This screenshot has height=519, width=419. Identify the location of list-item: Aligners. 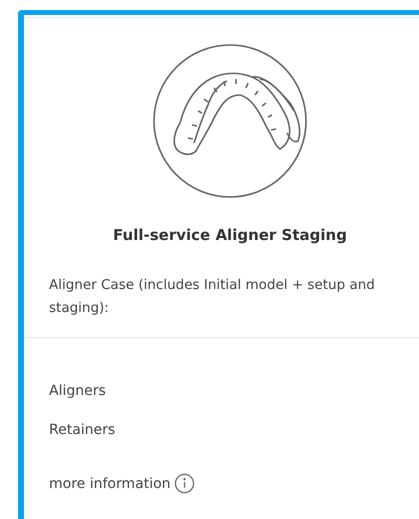
(78, 391).